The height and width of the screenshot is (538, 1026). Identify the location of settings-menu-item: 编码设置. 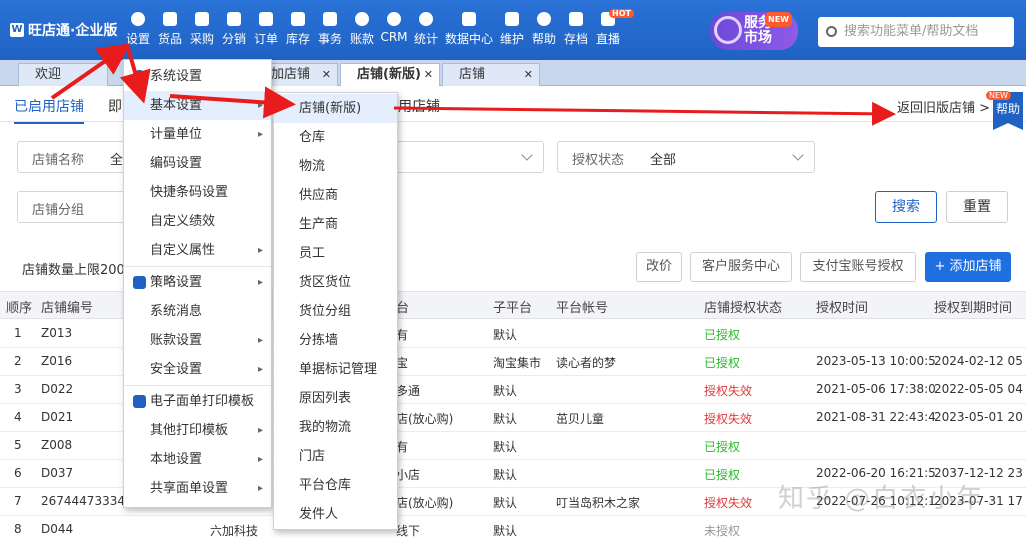
(197, 163).